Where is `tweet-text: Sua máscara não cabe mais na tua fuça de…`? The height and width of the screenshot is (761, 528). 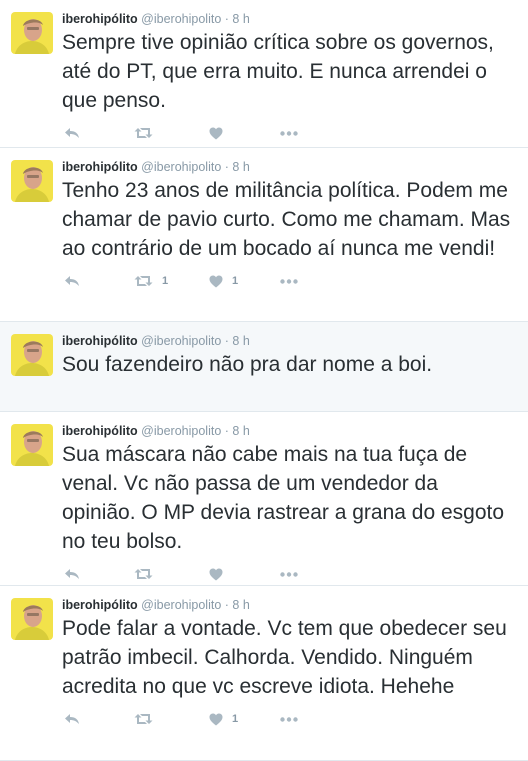
tweet-text: Sua máscara não cabe mais na tua fuça de… is located at coordinates (283, 498).